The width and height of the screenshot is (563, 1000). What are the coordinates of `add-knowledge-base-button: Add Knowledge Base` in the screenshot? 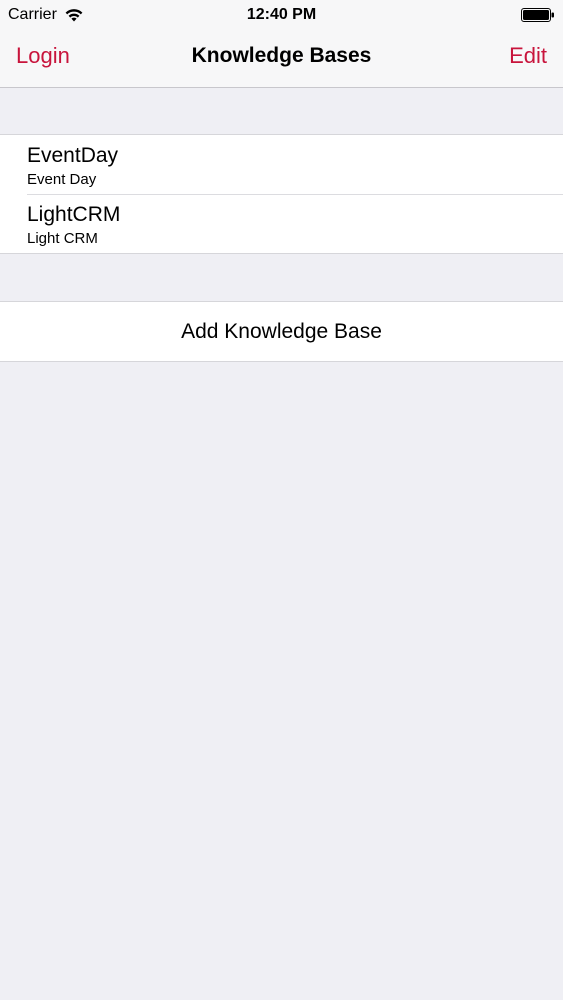 It's located at (281, 331).